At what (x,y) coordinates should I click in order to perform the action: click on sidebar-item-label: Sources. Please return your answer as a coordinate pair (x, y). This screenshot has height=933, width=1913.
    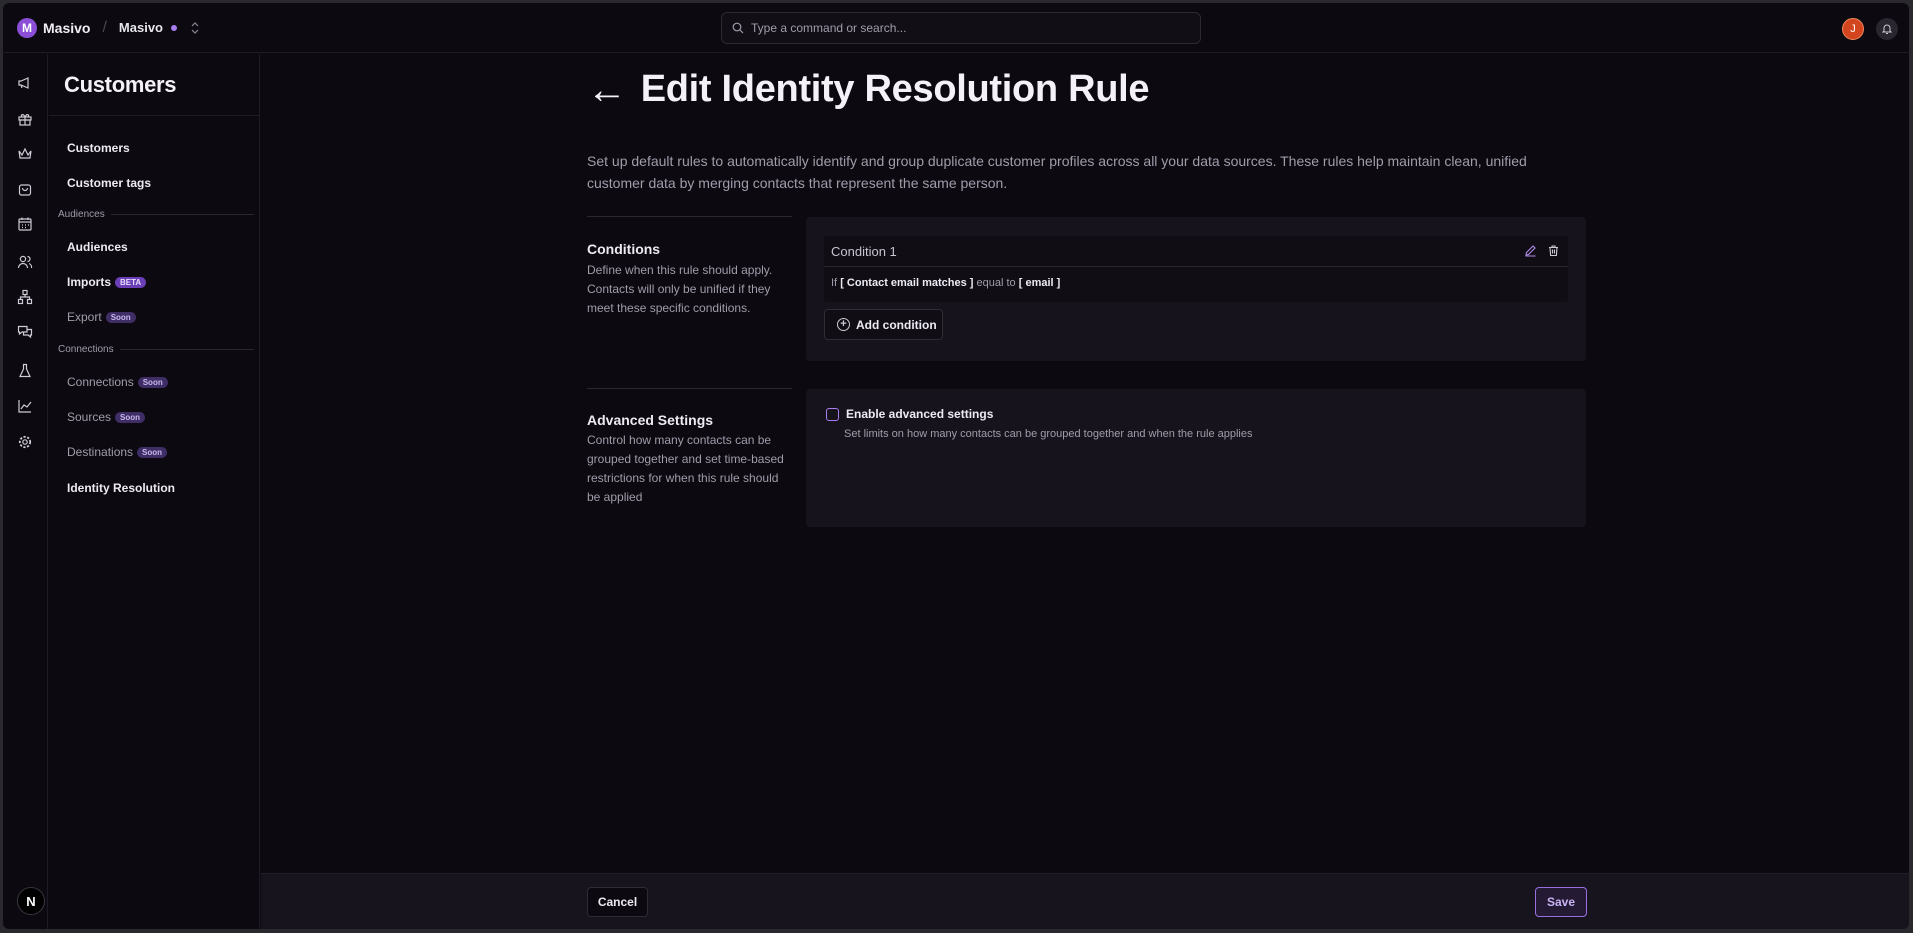
    Looking at the image, I should click on (89, 417).